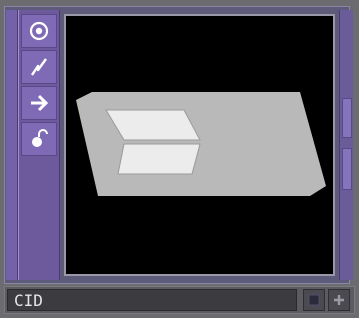  Describe the element at coordinates (159, 159) in the screenshot. I see `lower-panel` at that location.